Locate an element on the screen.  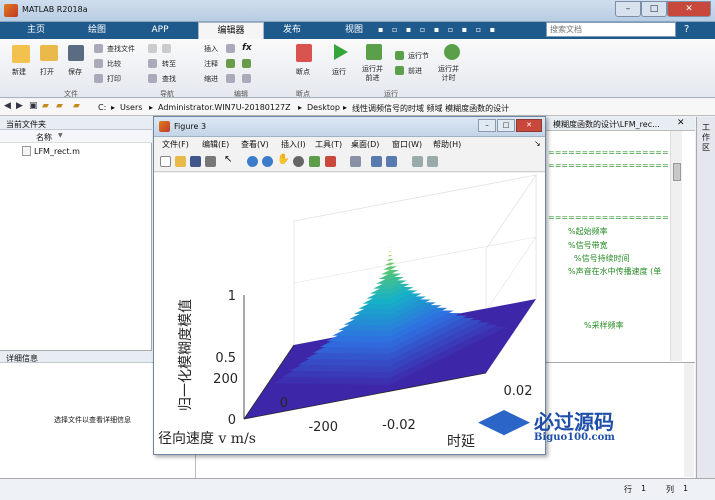
legend-icon is located at coordinates (391, 161).